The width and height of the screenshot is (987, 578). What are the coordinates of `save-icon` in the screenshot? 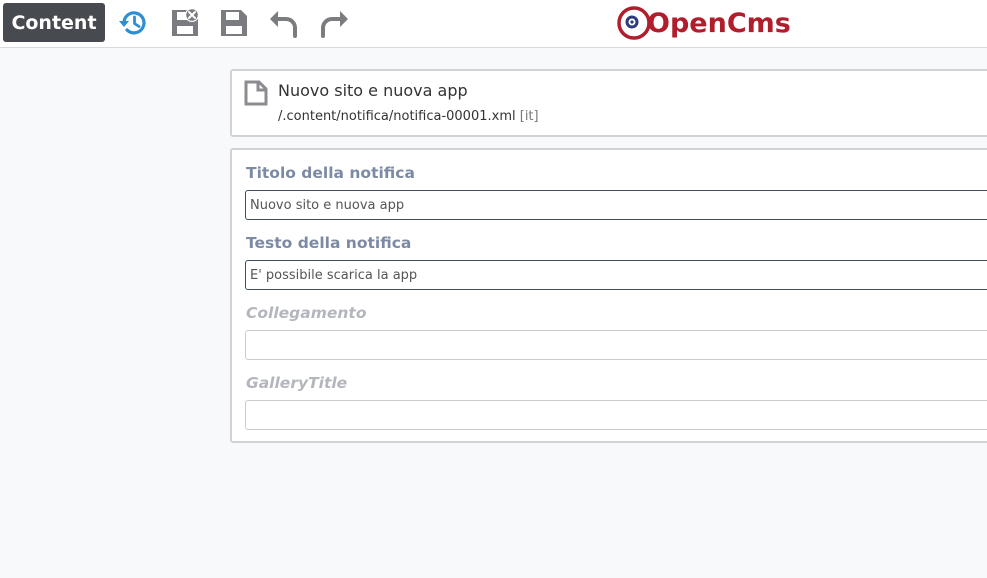 It's located at (234, 23).